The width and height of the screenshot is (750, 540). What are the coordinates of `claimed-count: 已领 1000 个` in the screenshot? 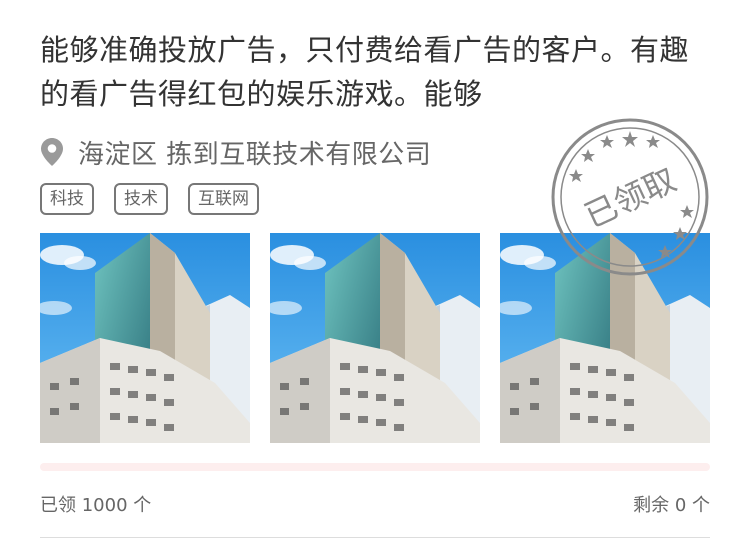 It's located at (96, 505).